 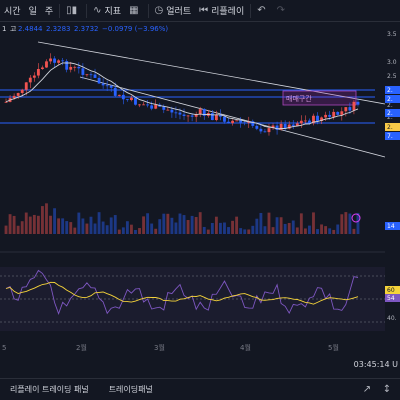 I want to click on price-label: 7., so click(x=390, y=136).